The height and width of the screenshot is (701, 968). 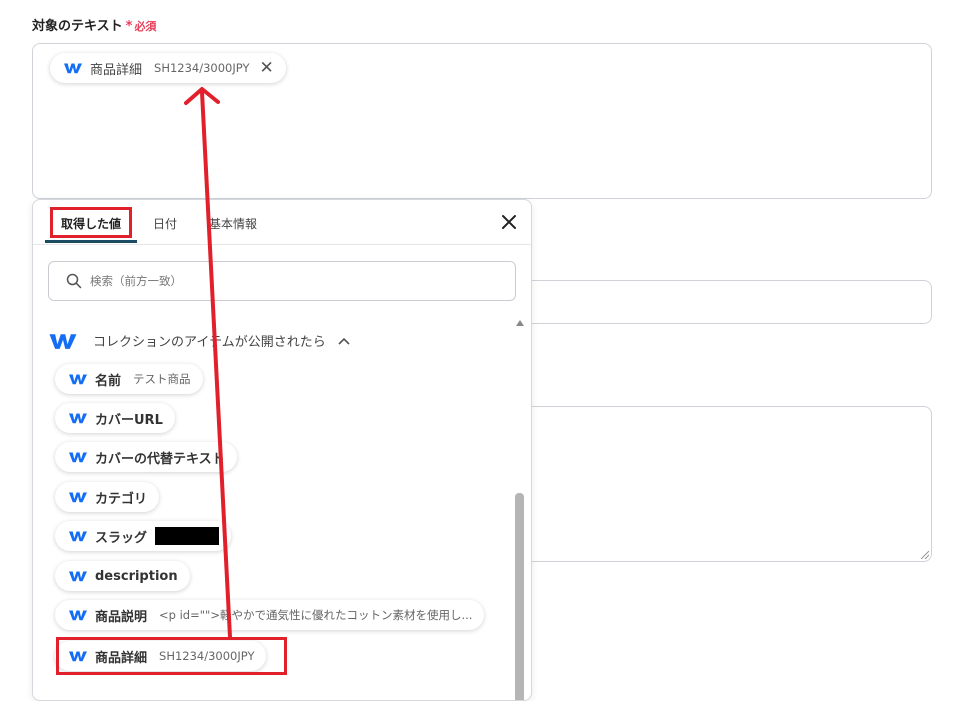 I want to click on selected-value-chip: 商品詳細 SH1234/3000JPY ✕, so click(x=168, y=68).